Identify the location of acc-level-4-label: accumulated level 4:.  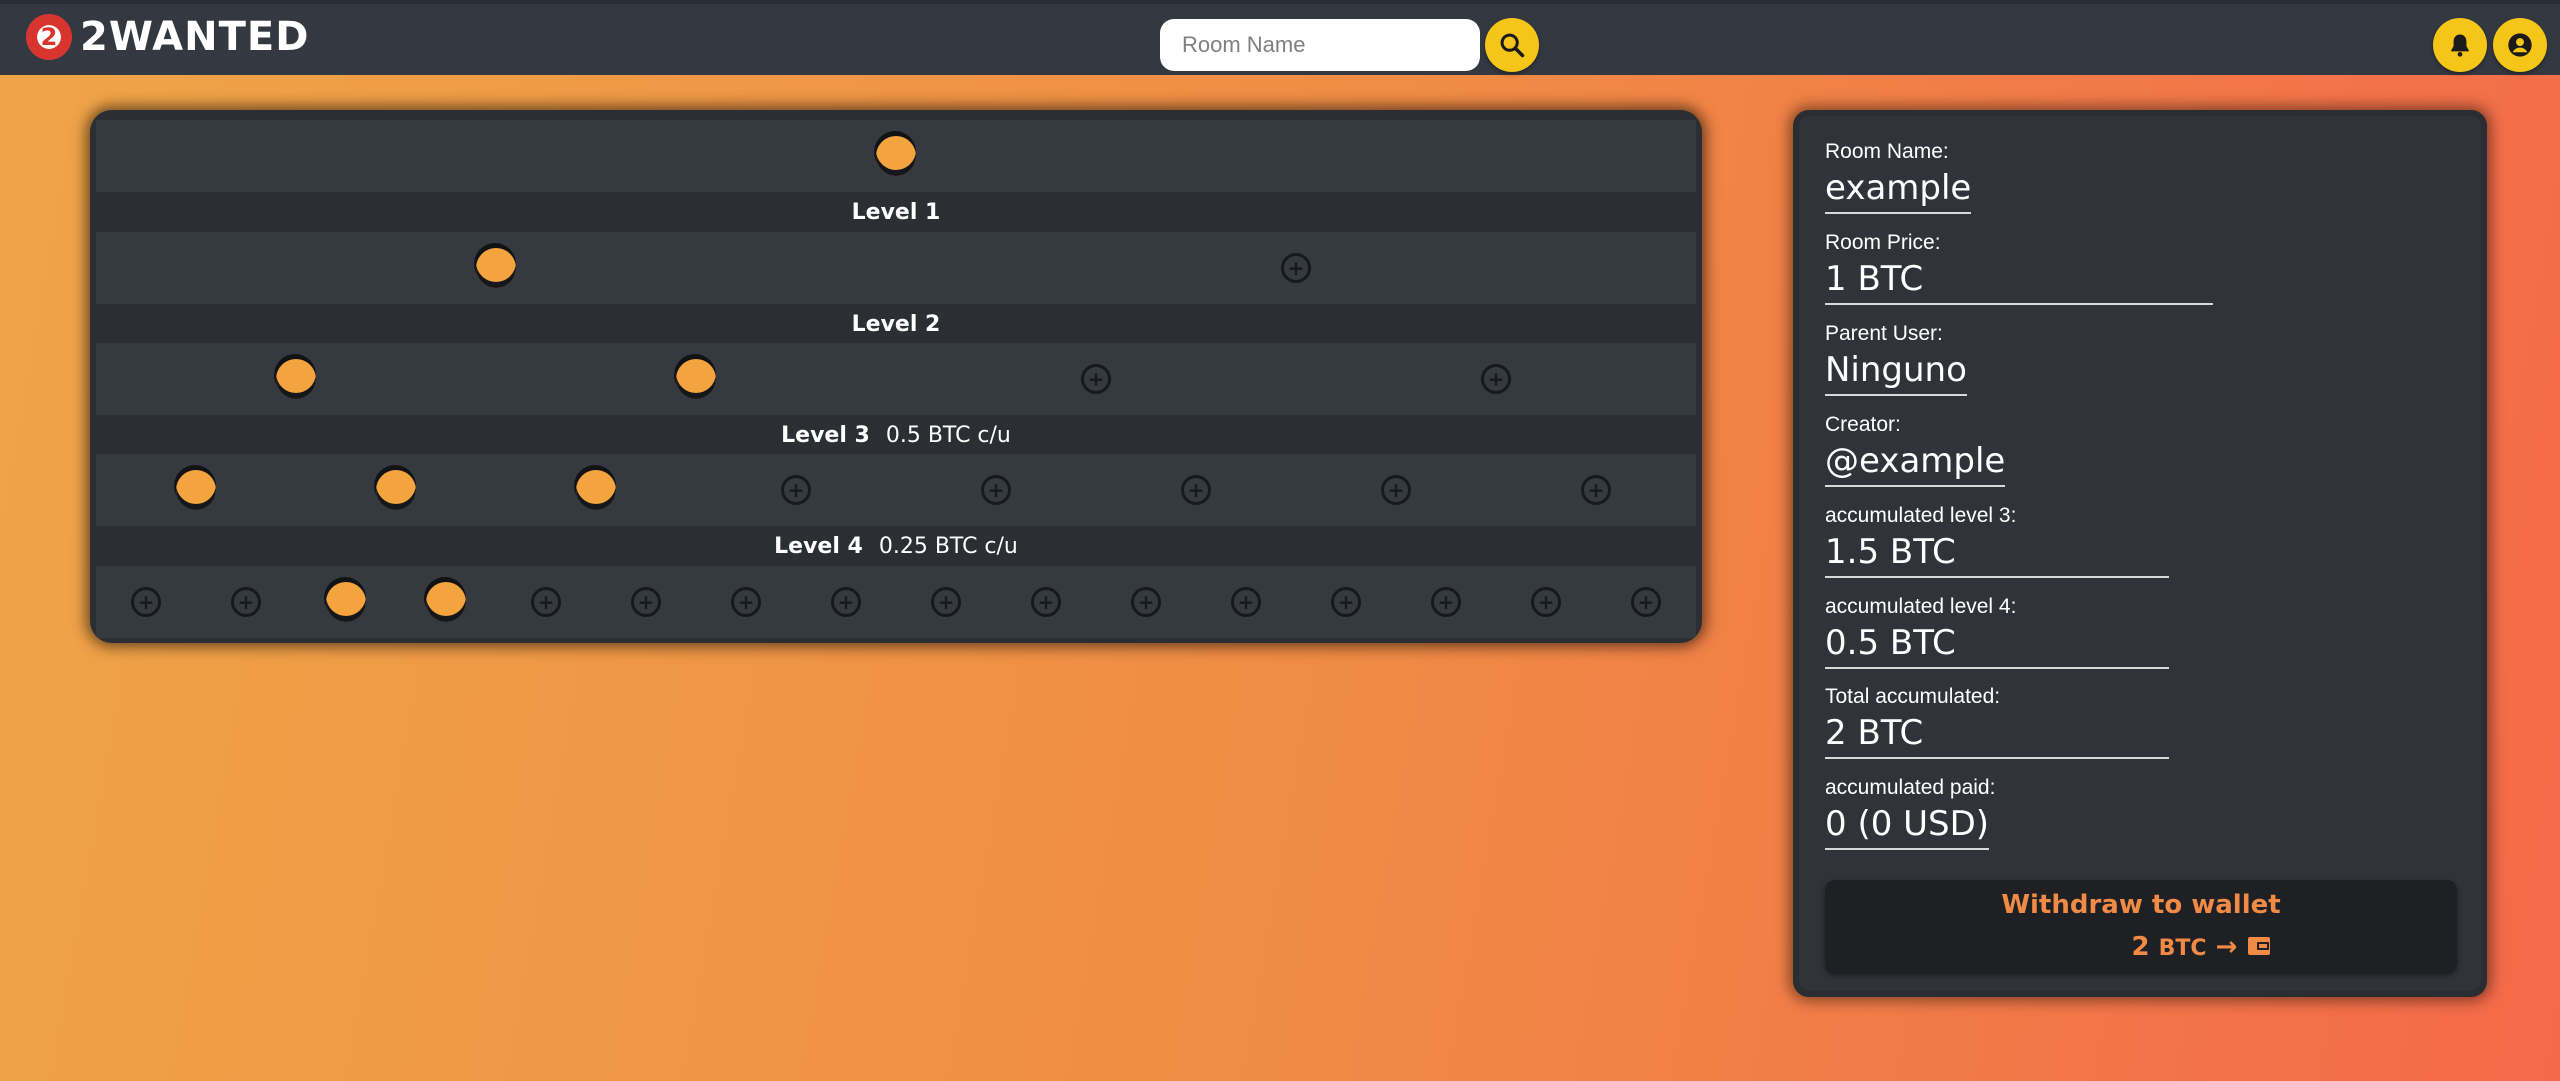
(1921, 606).